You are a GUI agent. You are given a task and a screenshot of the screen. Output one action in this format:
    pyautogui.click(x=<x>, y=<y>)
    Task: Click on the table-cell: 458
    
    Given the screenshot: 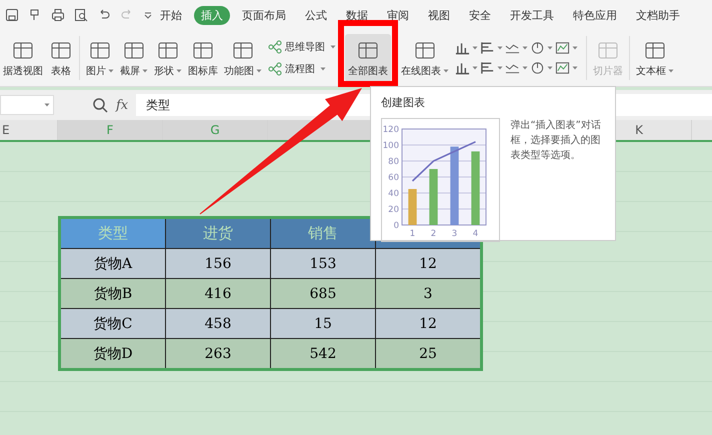 What is the action you would take?
    pyautogui.click(x=218, y=323)
    